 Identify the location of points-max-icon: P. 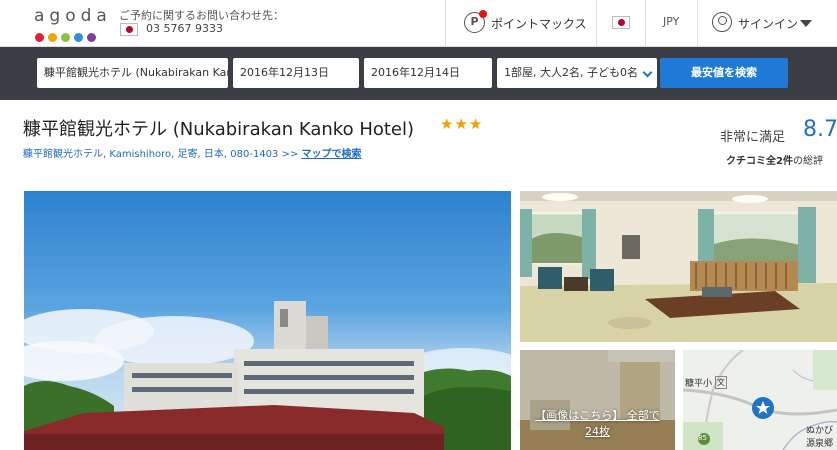
(475, 21).